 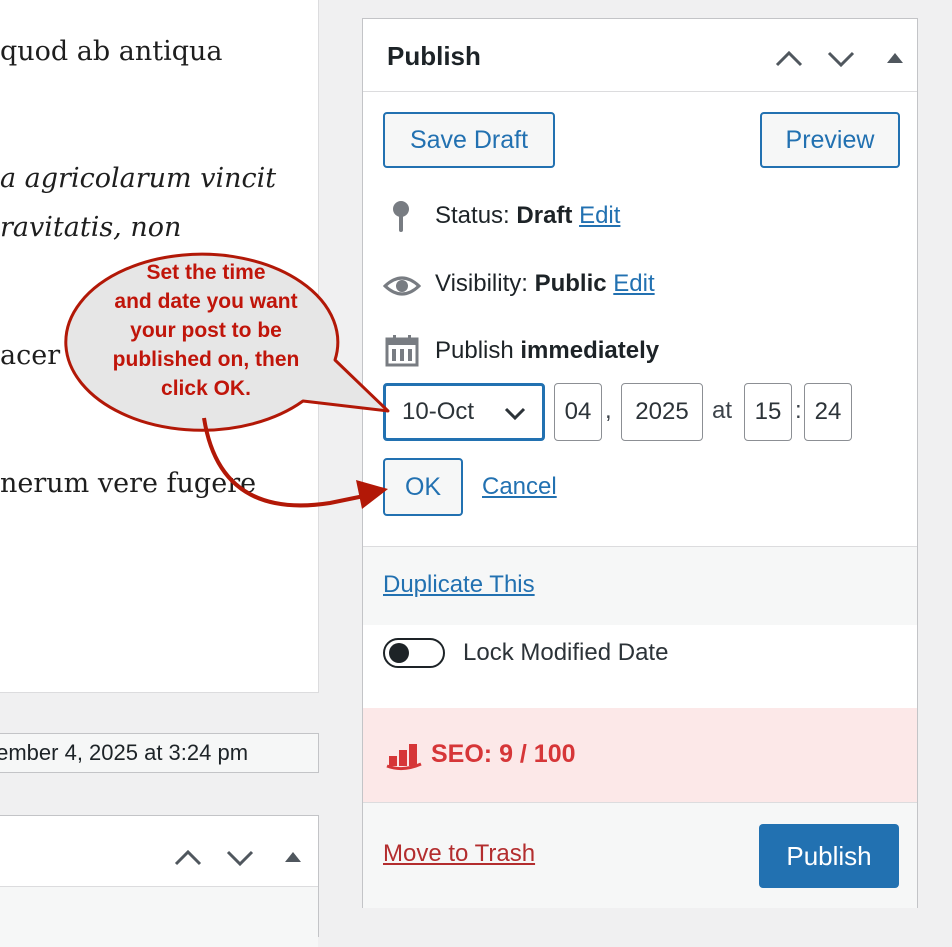 What do you see at coordinates (42, 355) in the screenshot?
I see `editor-line: acer e` at bounding box center [42, 355].